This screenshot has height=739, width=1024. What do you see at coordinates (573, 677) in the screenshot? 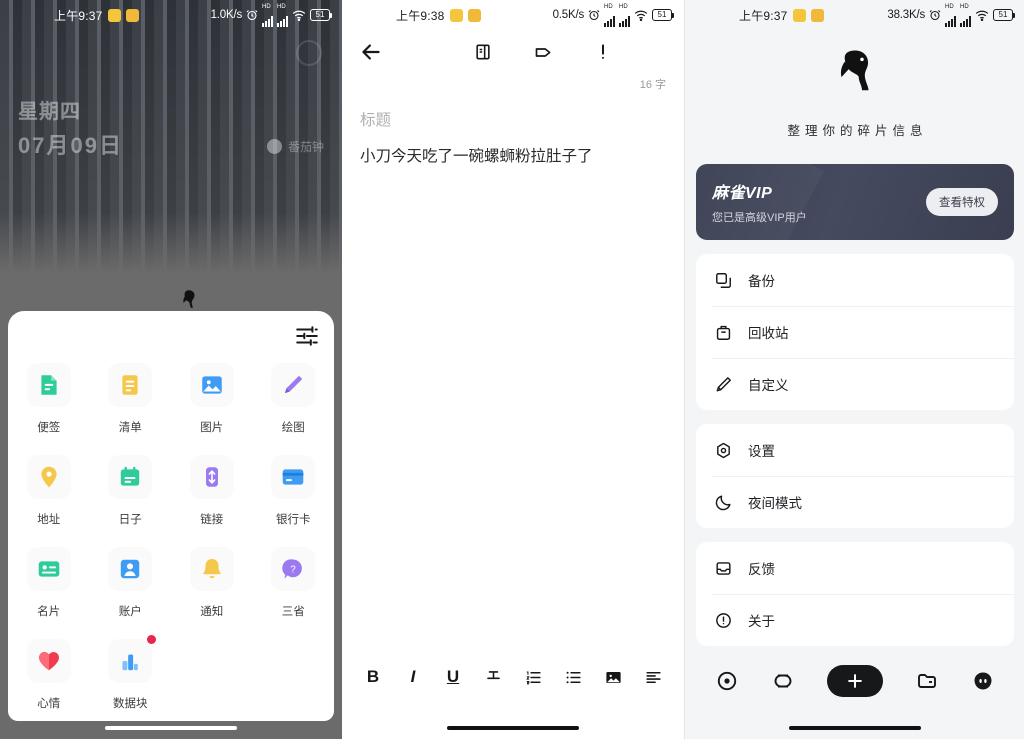
I see `bullet-list-icon` at bounding box center [573, 677].